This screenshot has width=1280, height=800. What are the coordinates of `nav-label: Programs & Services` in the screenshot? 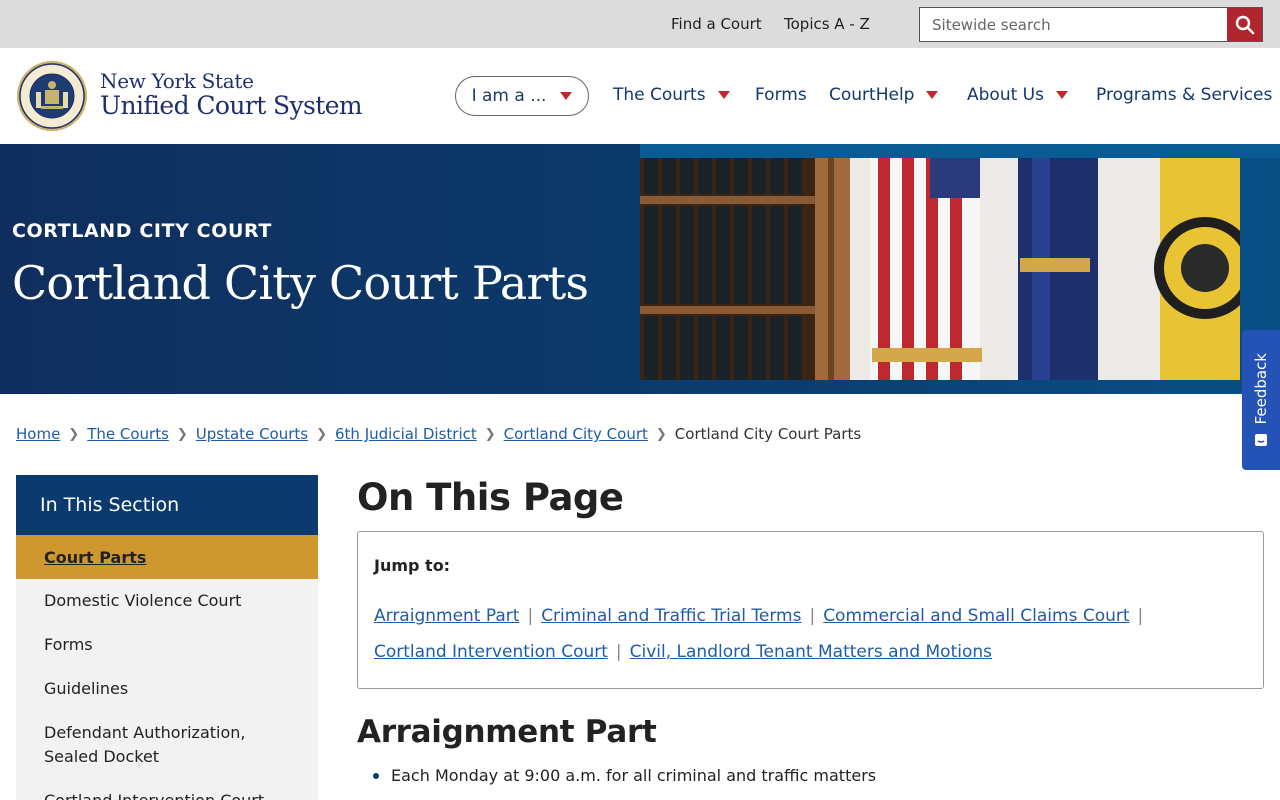 It's located at (1184, 95).